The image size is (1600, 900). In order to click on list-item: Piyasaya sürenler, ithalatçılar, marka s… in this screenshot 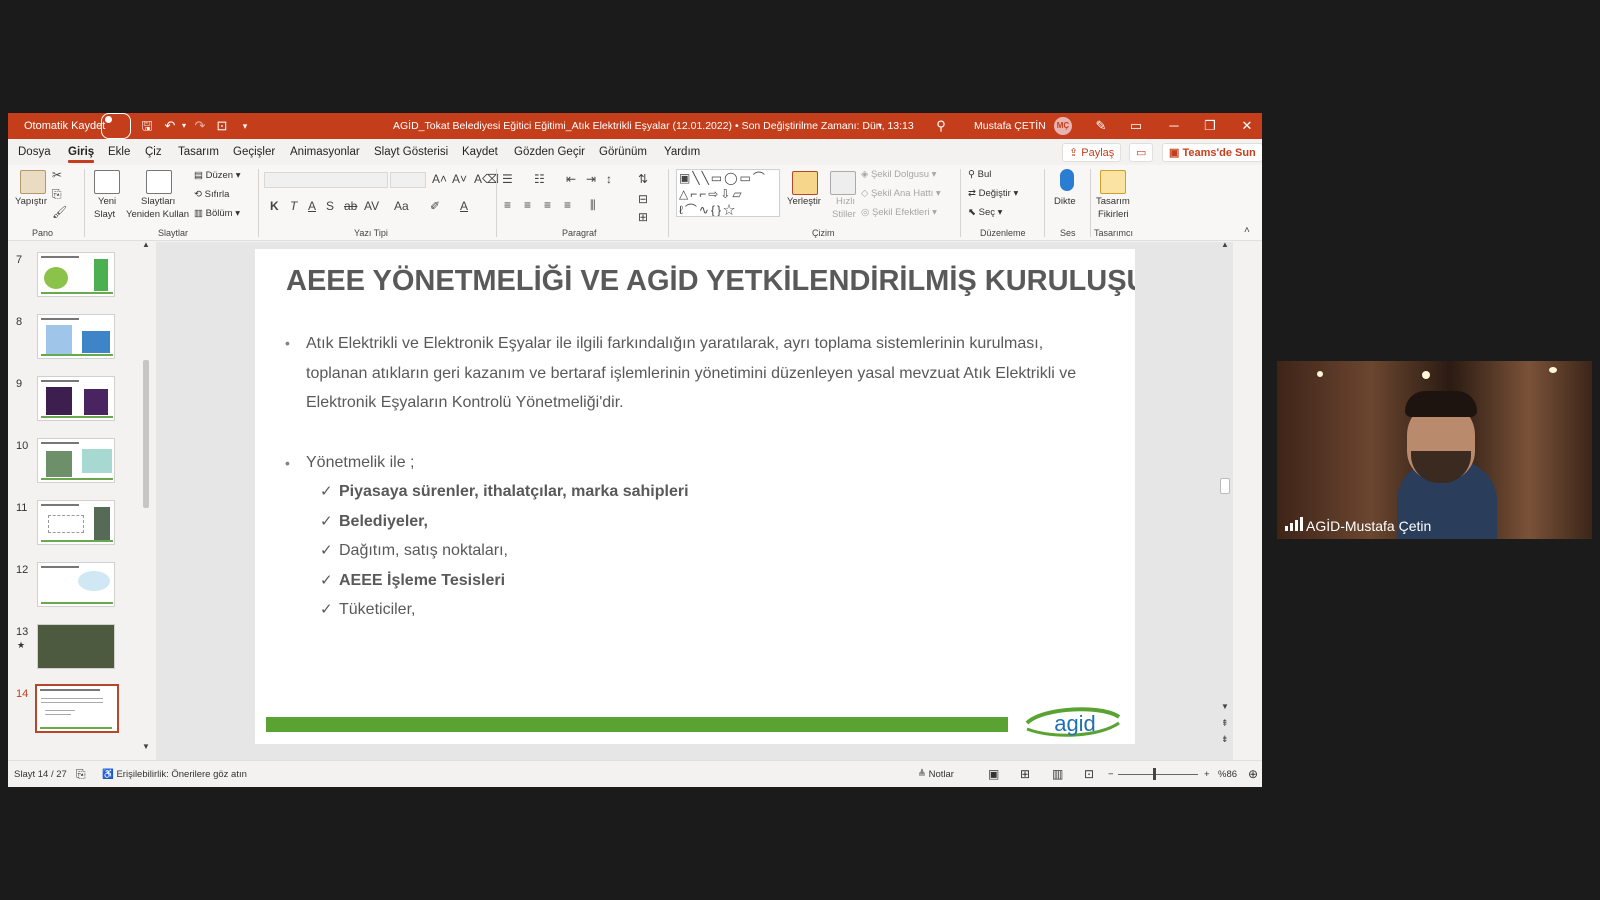, I will do `click(514, 492)`.